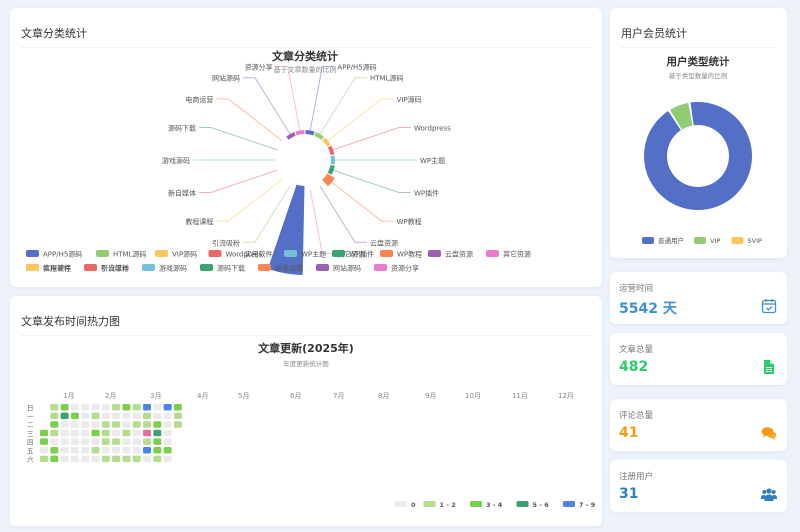 Image resolution: width=800 pixels, height=532 pixels. I want to click on month-label: 6月, so click(295, 396).